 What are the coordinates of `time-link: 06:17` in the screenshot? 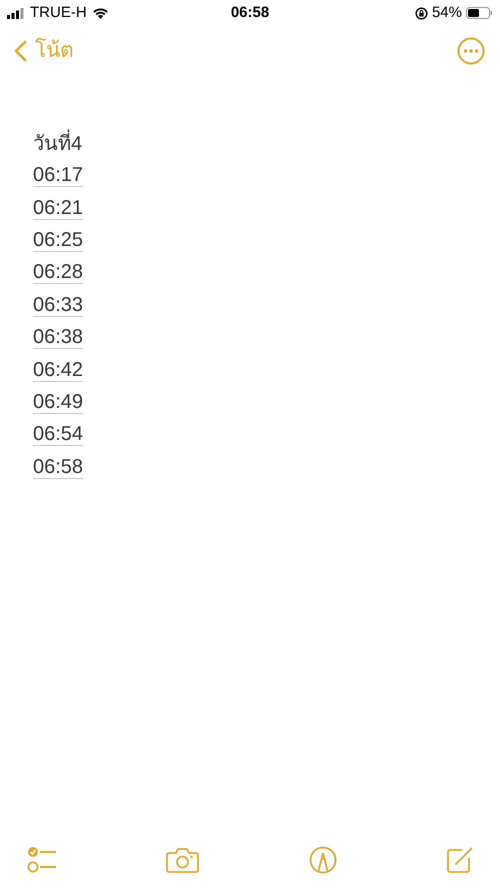 It's located at (58, 176).